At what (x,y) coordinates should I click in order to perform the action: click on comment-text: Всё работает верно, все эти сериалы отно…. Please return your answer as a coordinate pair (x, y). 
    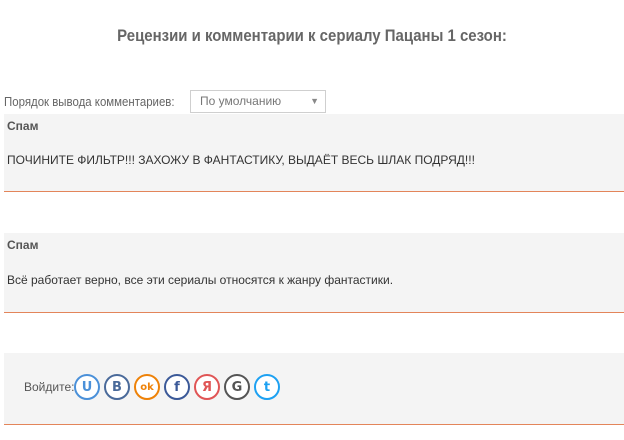
    Looking at the image, I should click on (200, 280).